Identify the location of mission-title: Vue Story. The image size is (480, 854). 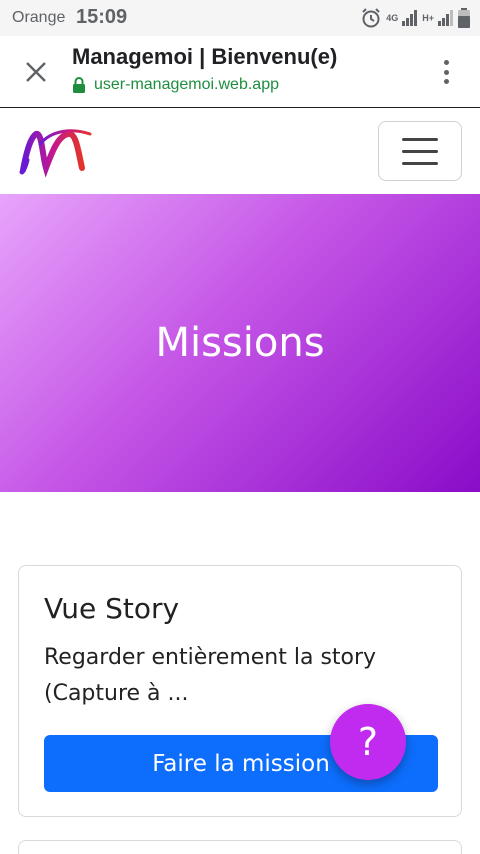
(112, 608).